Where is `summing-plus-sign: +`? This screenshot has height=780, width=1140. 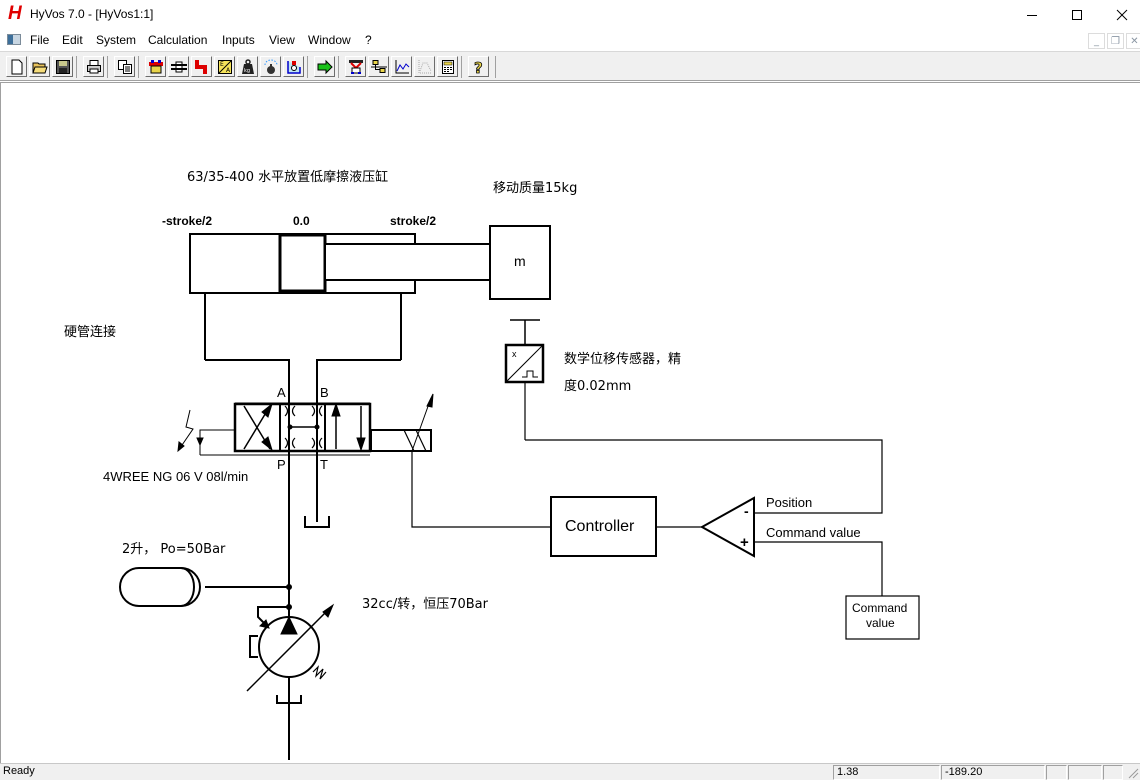
summing-plus-sign: + is located at coordinates (744, 542).